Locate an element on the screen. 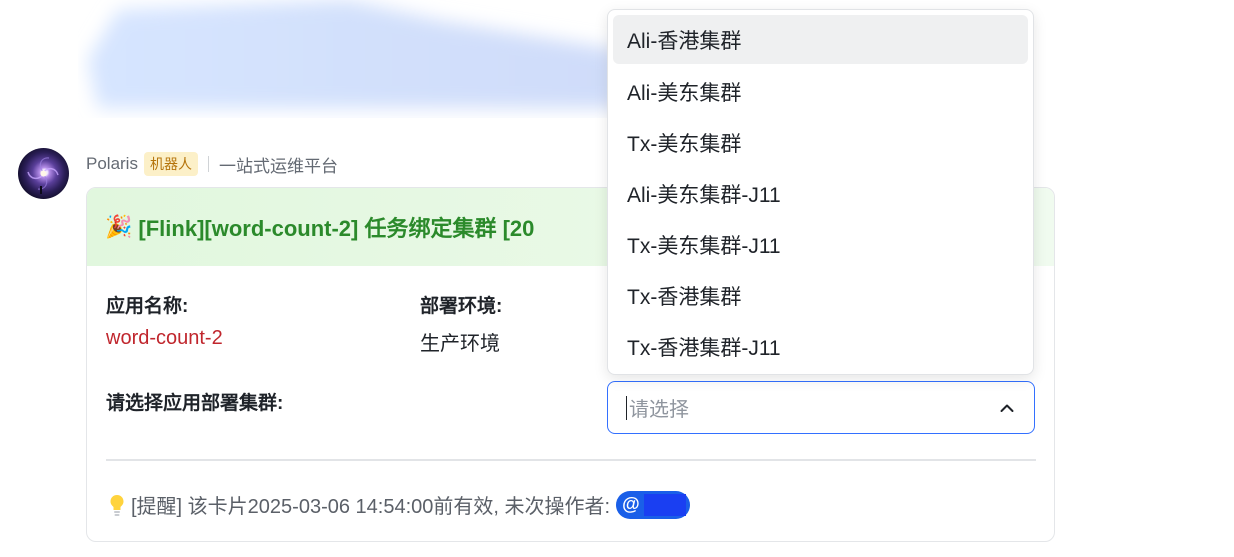 The height and width of the screenshot is (557, 1234). bot-badge: 机器人 is located at coordinates (170, 164).